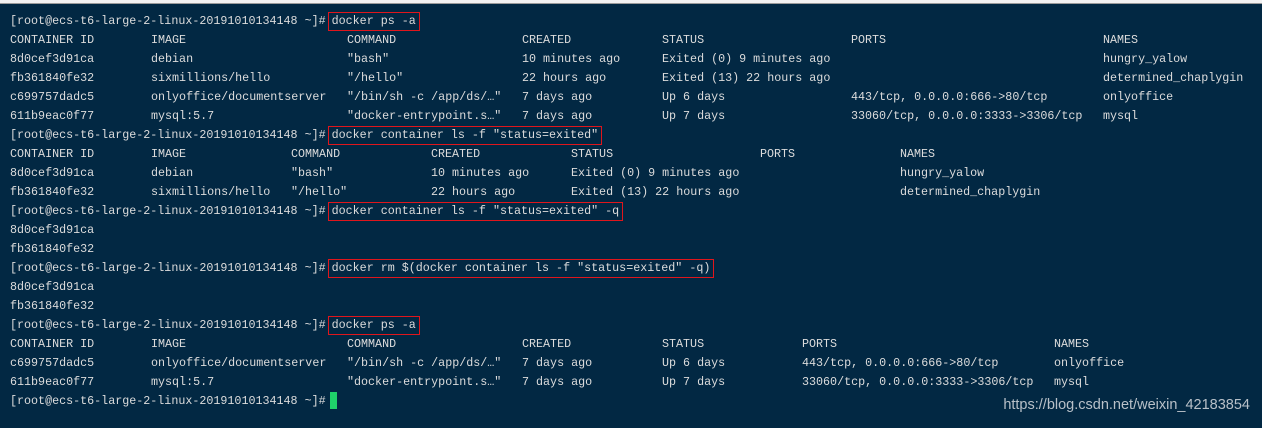 This screenshot has width=1262, height=428. What do you see at coordinates (465, 135) in the screenshot?
I see `highlighted-command: docker container ls -f "status=exited"` at bounding box center [465, 135].